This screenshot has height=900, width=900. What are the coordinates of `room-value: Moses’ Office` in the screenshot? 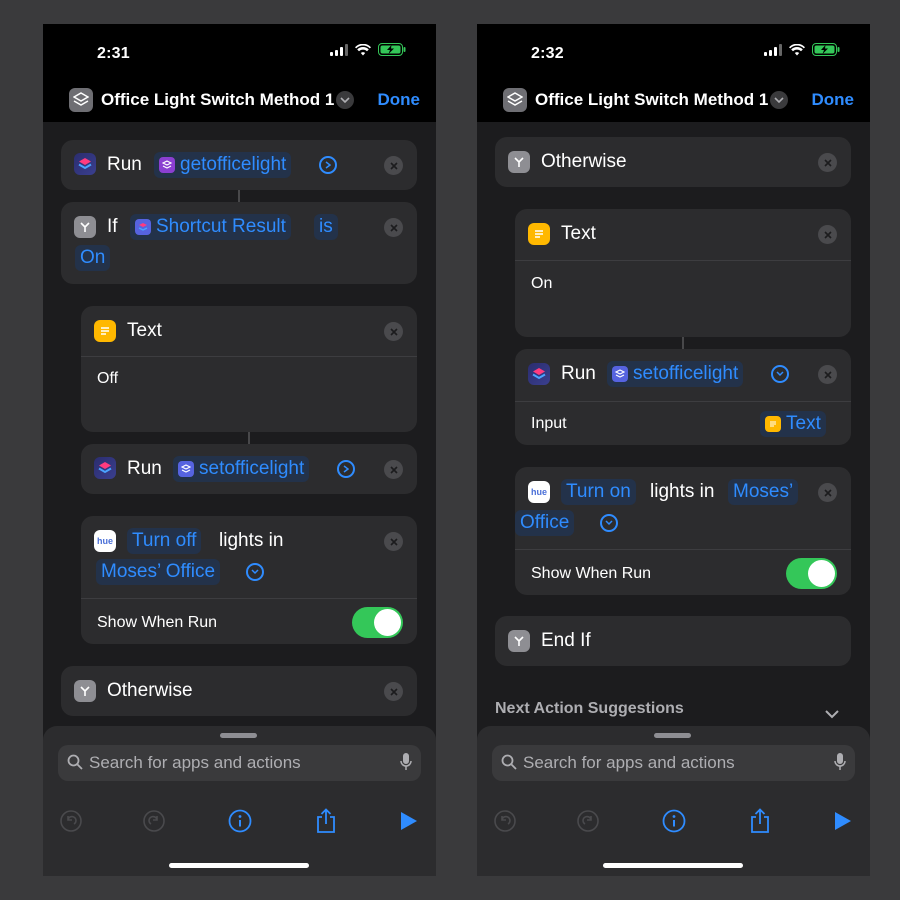 It's located at (158, 571).